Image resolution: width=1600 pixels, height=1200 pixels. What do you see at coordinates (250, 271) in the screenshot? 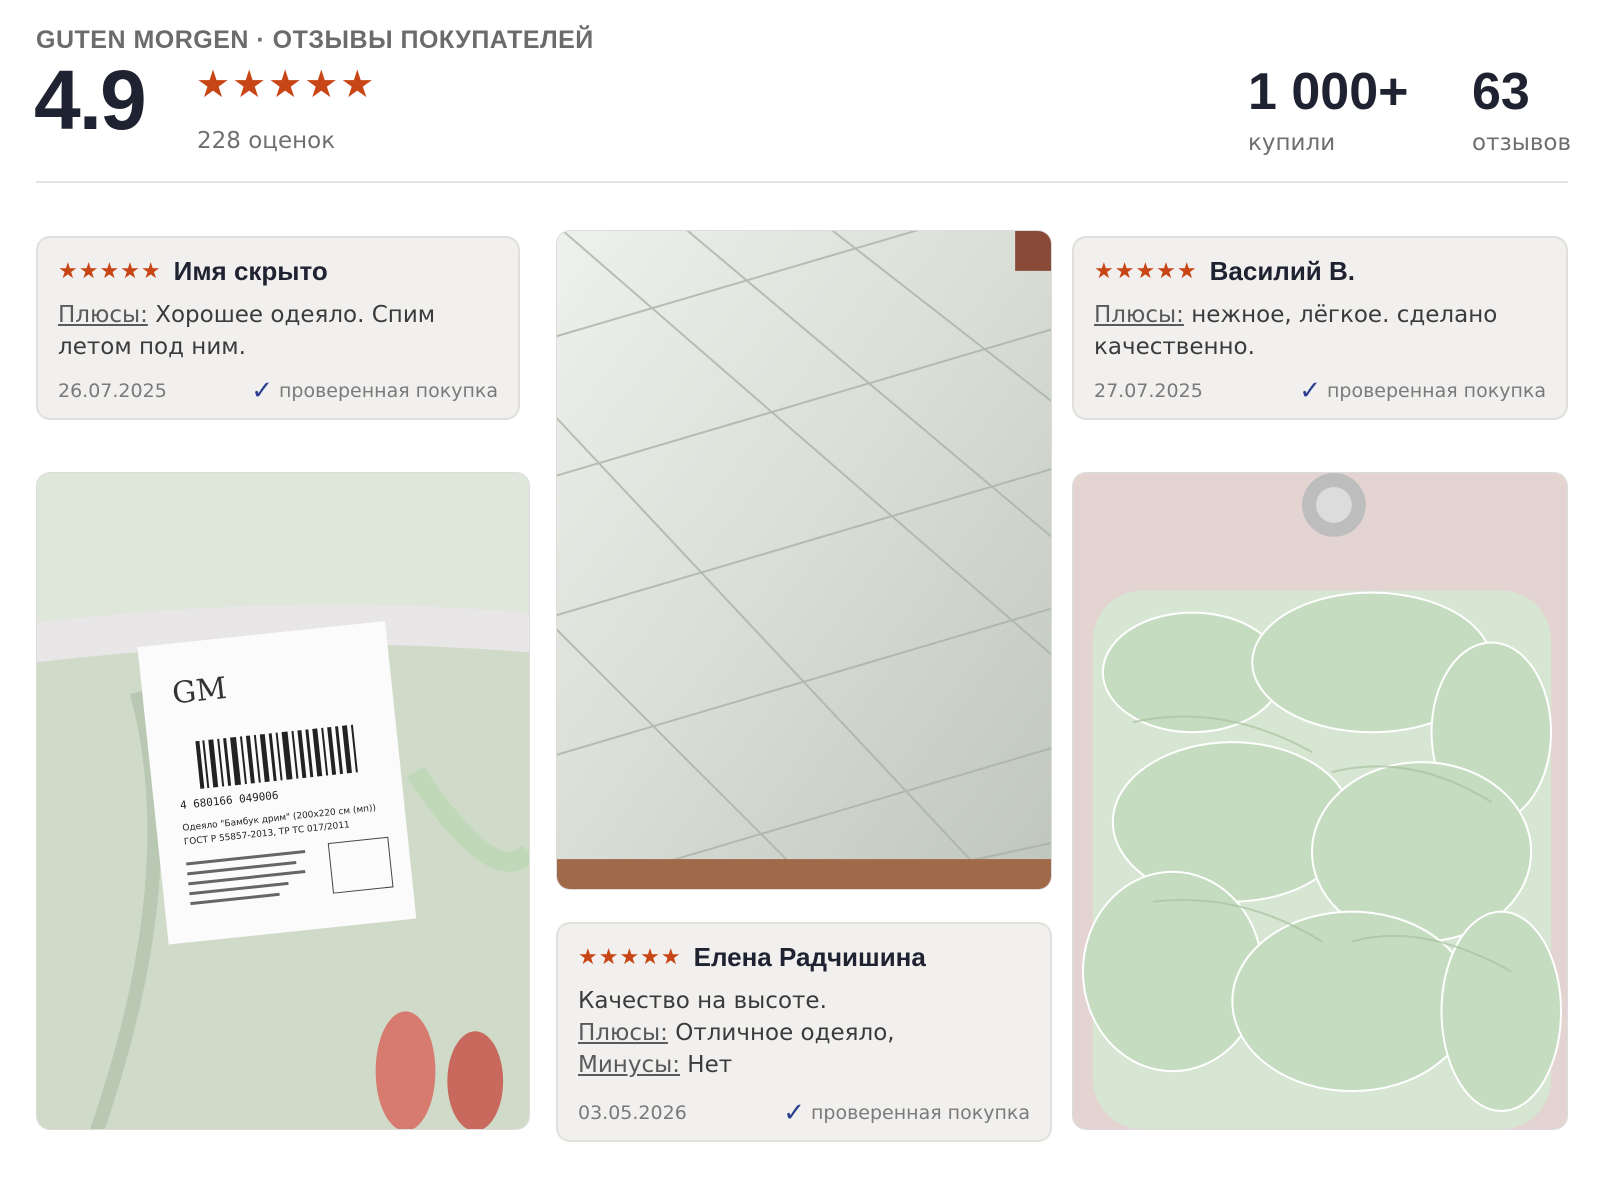
I see `review-author: Имя скрыто` at bounding box center [250, 271].